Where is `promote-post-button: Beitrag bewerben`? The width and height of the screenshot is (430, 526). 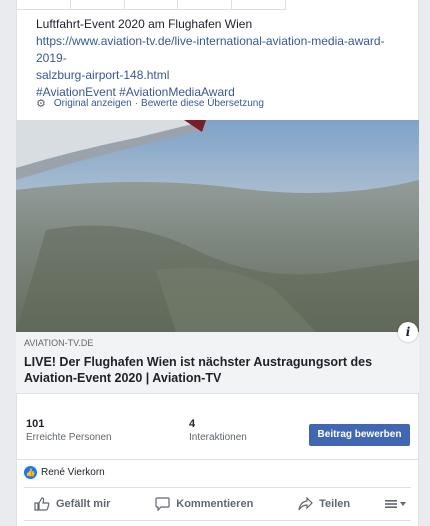 promote-post-button: Beitrag bewerben is located at coordinates (359, 435).